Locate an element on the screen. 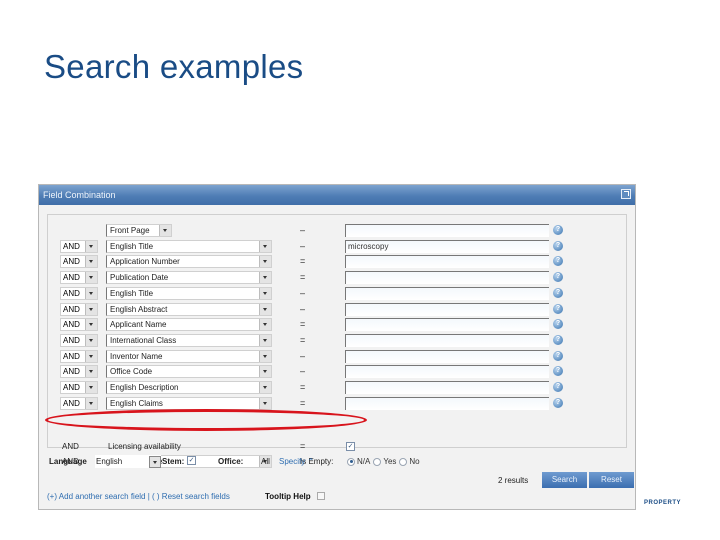 The image size is (720, 540). field-select: Front Page is located at coordinates (139, 230).